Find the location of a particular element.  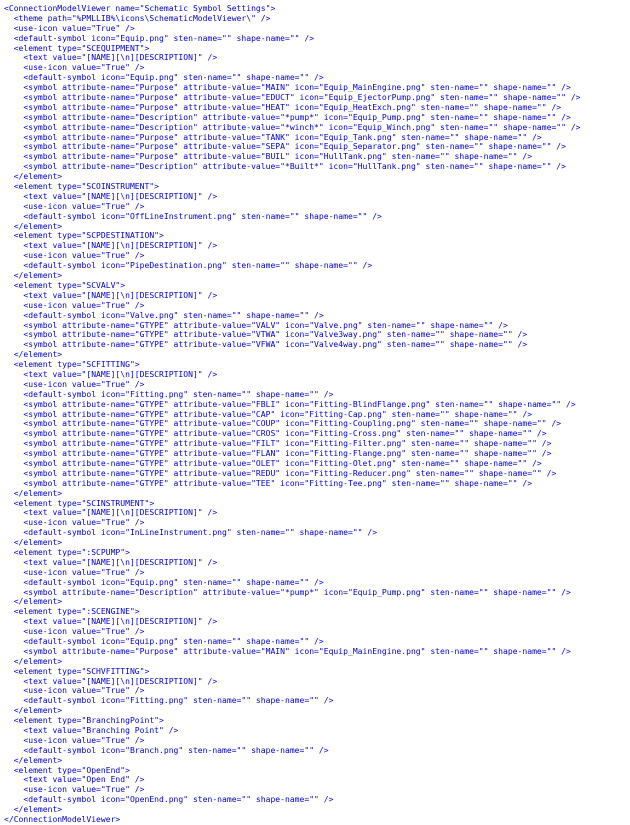

xml-line: <text value="Branching Point" /> is located at coordinates (91, 731).